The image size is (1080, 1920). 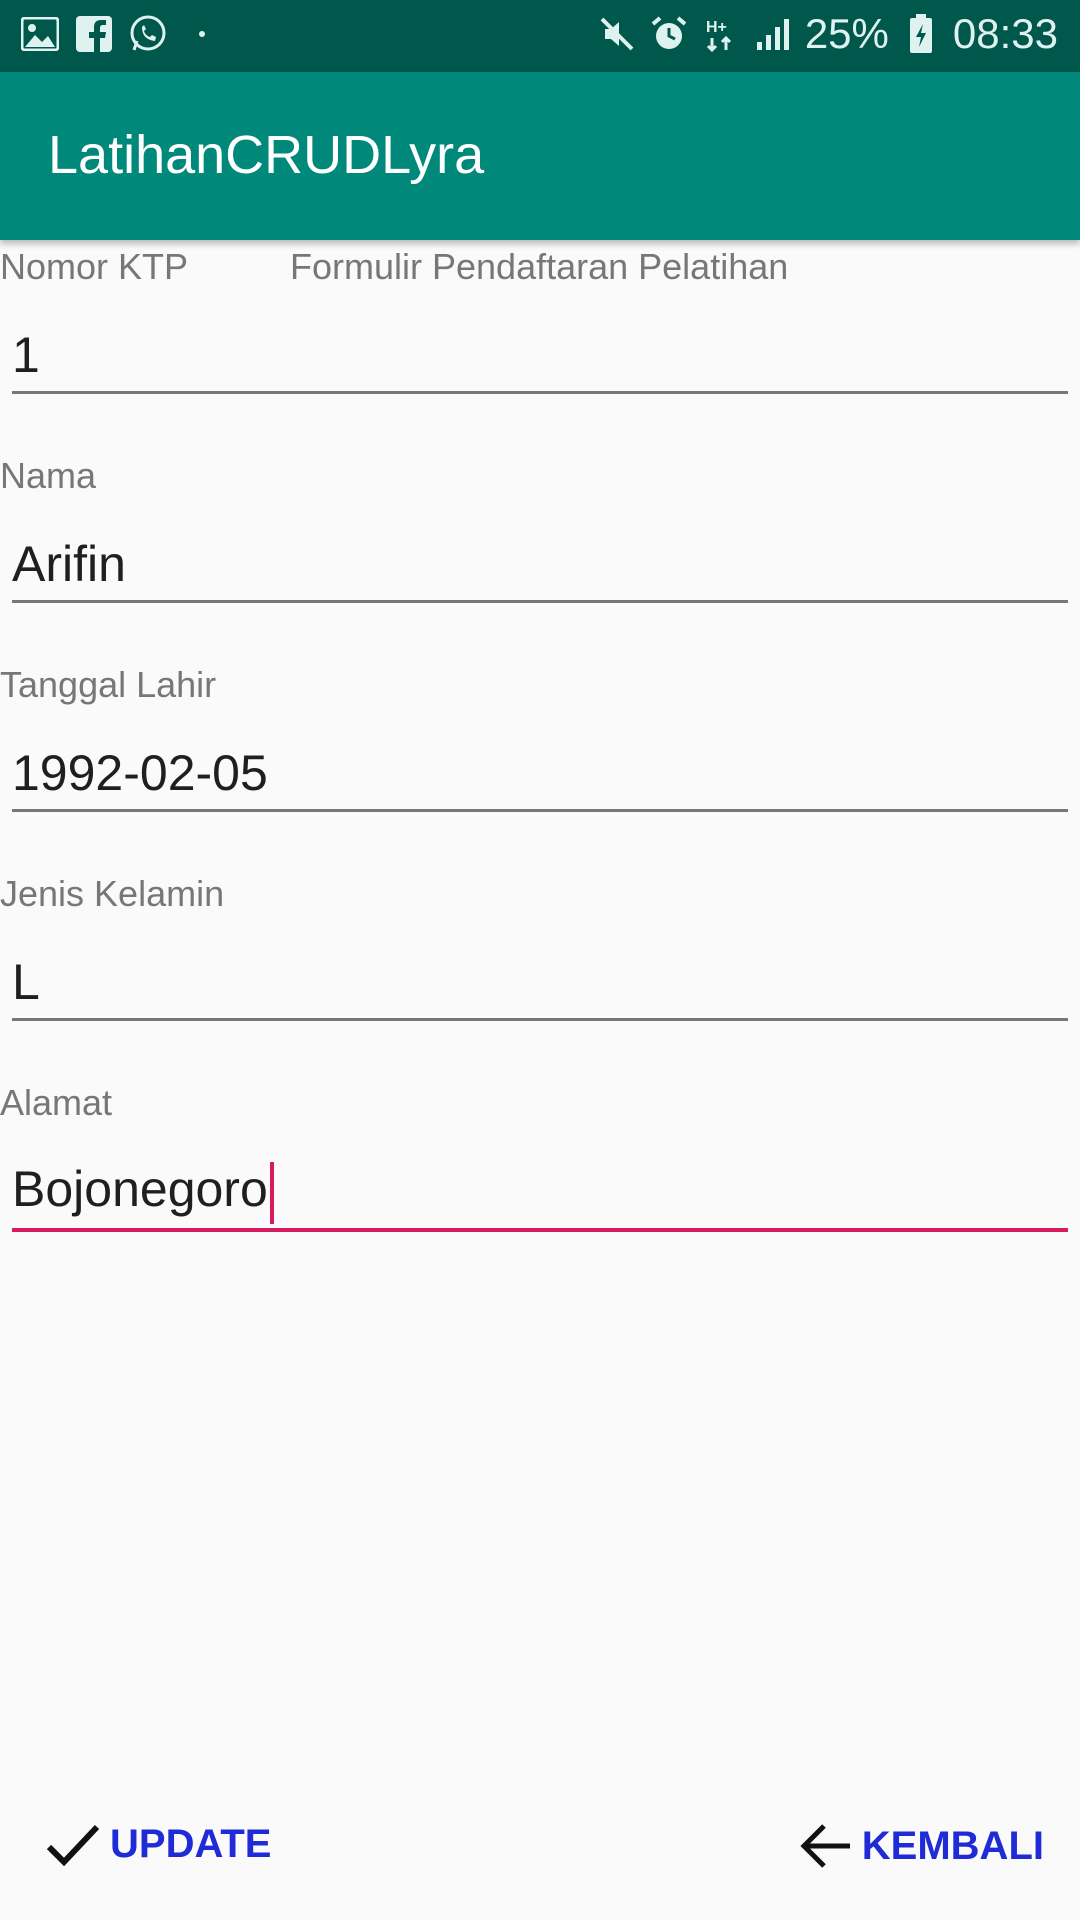 What do you see at coordinates (140, 773) in the screenshot?
I see `tanggal-lahir-input: 1992-02-05` at bounding box center [140, 773].